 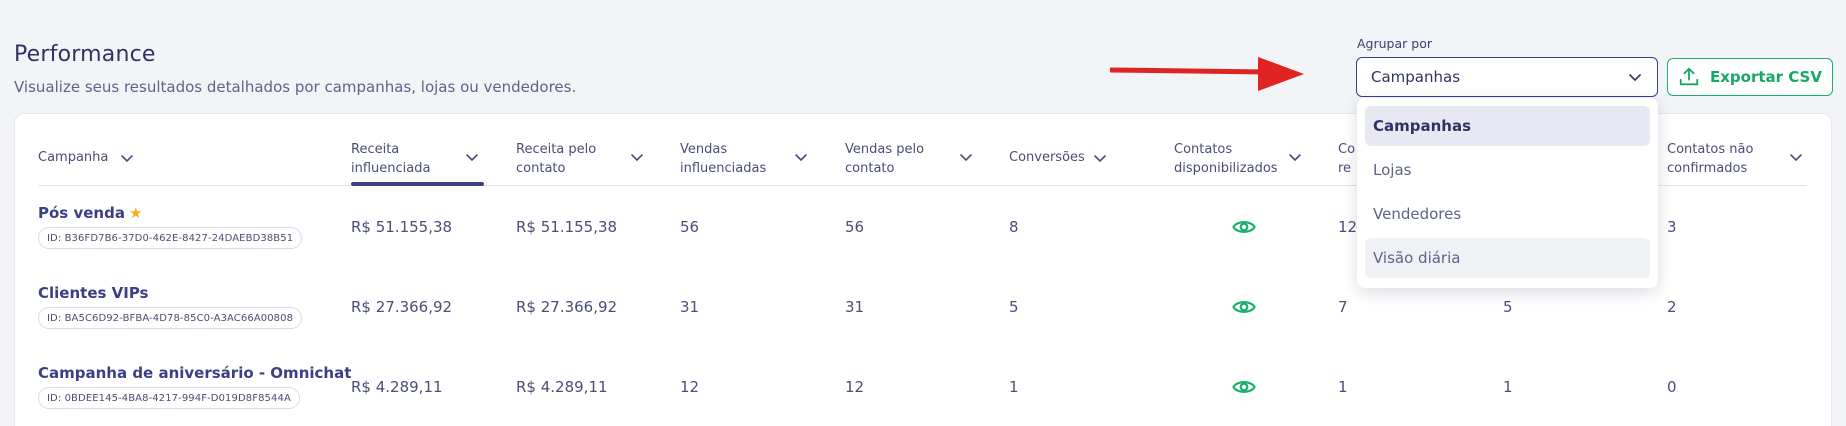 I want to click on arrow-right-icon, so click(x=1206, y=74).